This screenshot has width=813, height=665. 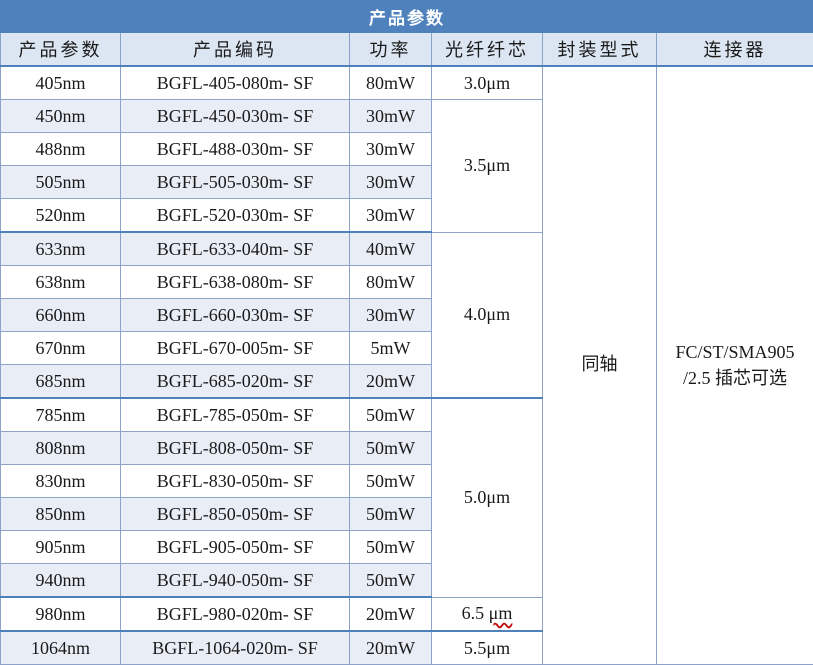 I want to click on wavelength-cell: 638nm, so click(x=61, y=282).